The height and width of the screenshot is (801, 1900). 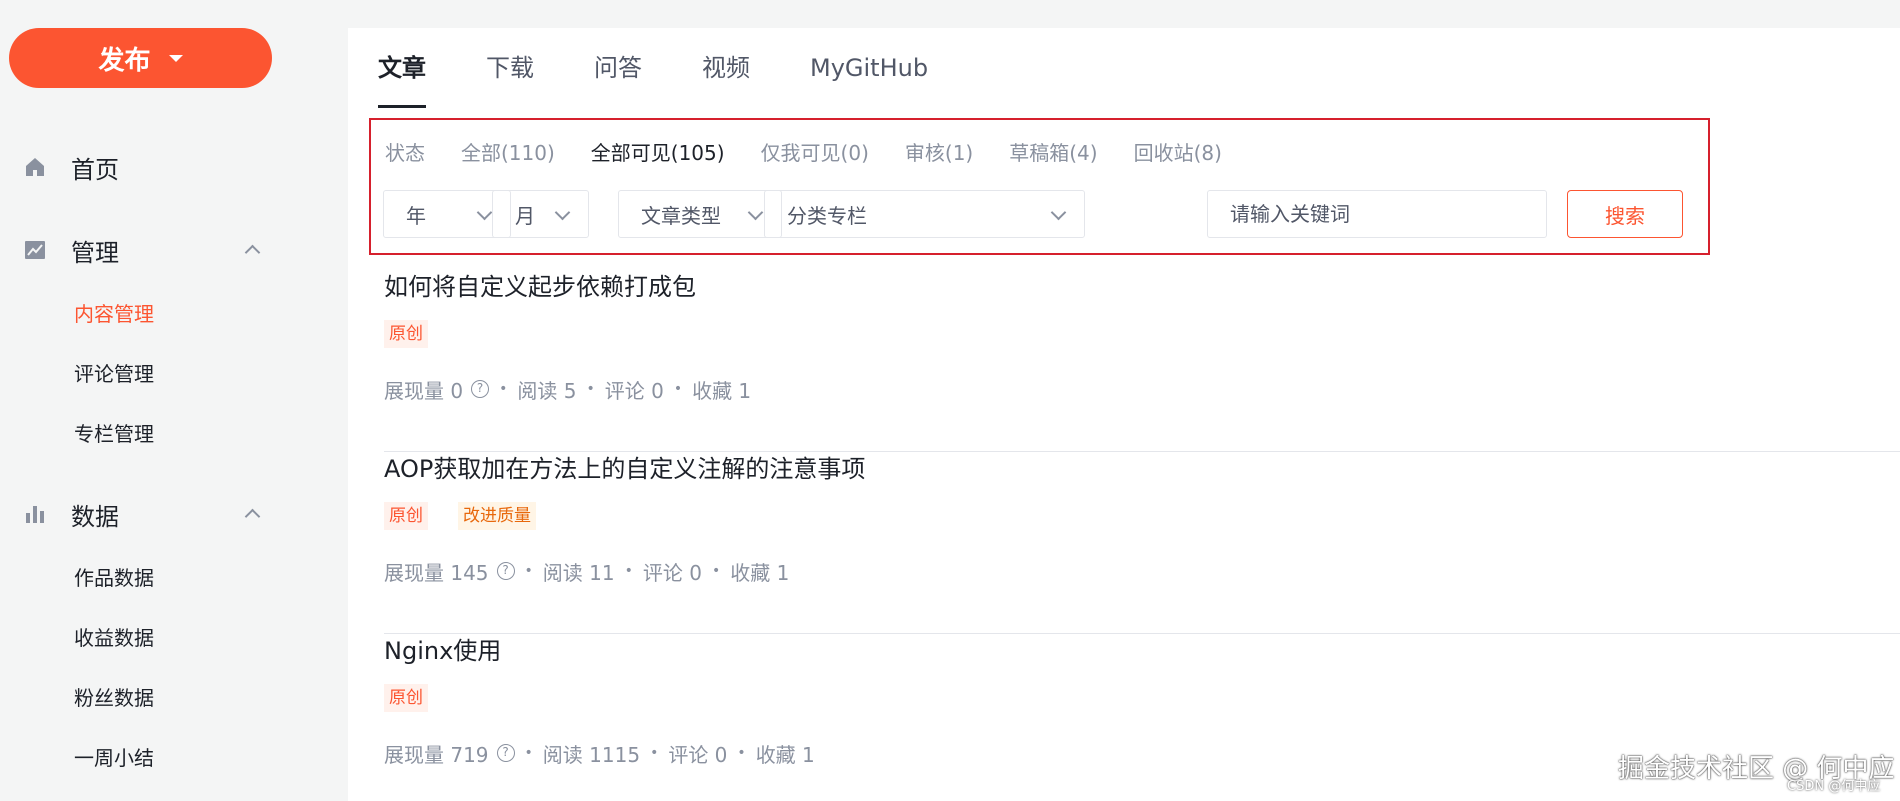 I want to click on tab-downloads: 下载, so click(x=510, y=68).